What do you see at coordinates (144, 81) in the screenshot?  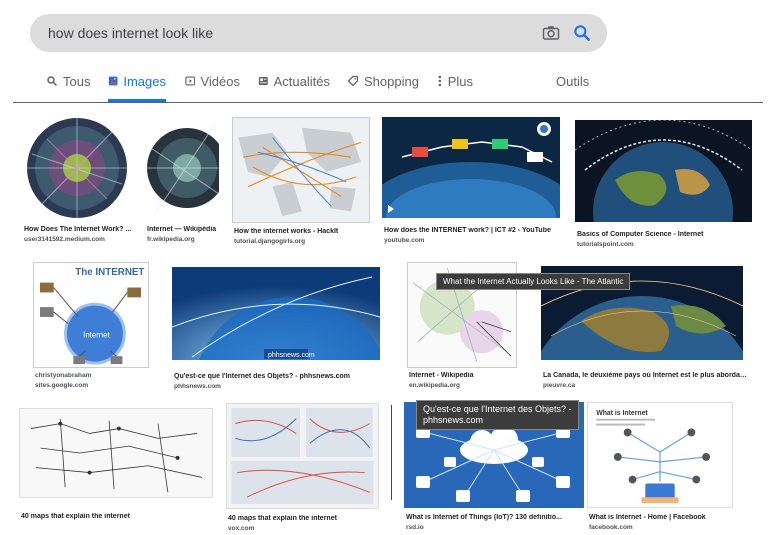 I see `tab-label: Images` at bounding box center [144, 81].